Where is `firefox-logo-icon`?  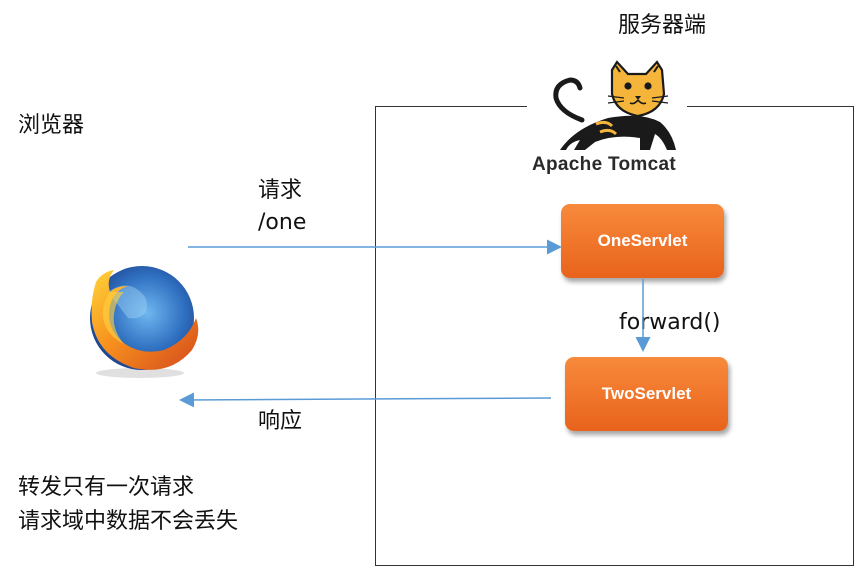 firefox-logo-icon is located at coordinates (144, 322).